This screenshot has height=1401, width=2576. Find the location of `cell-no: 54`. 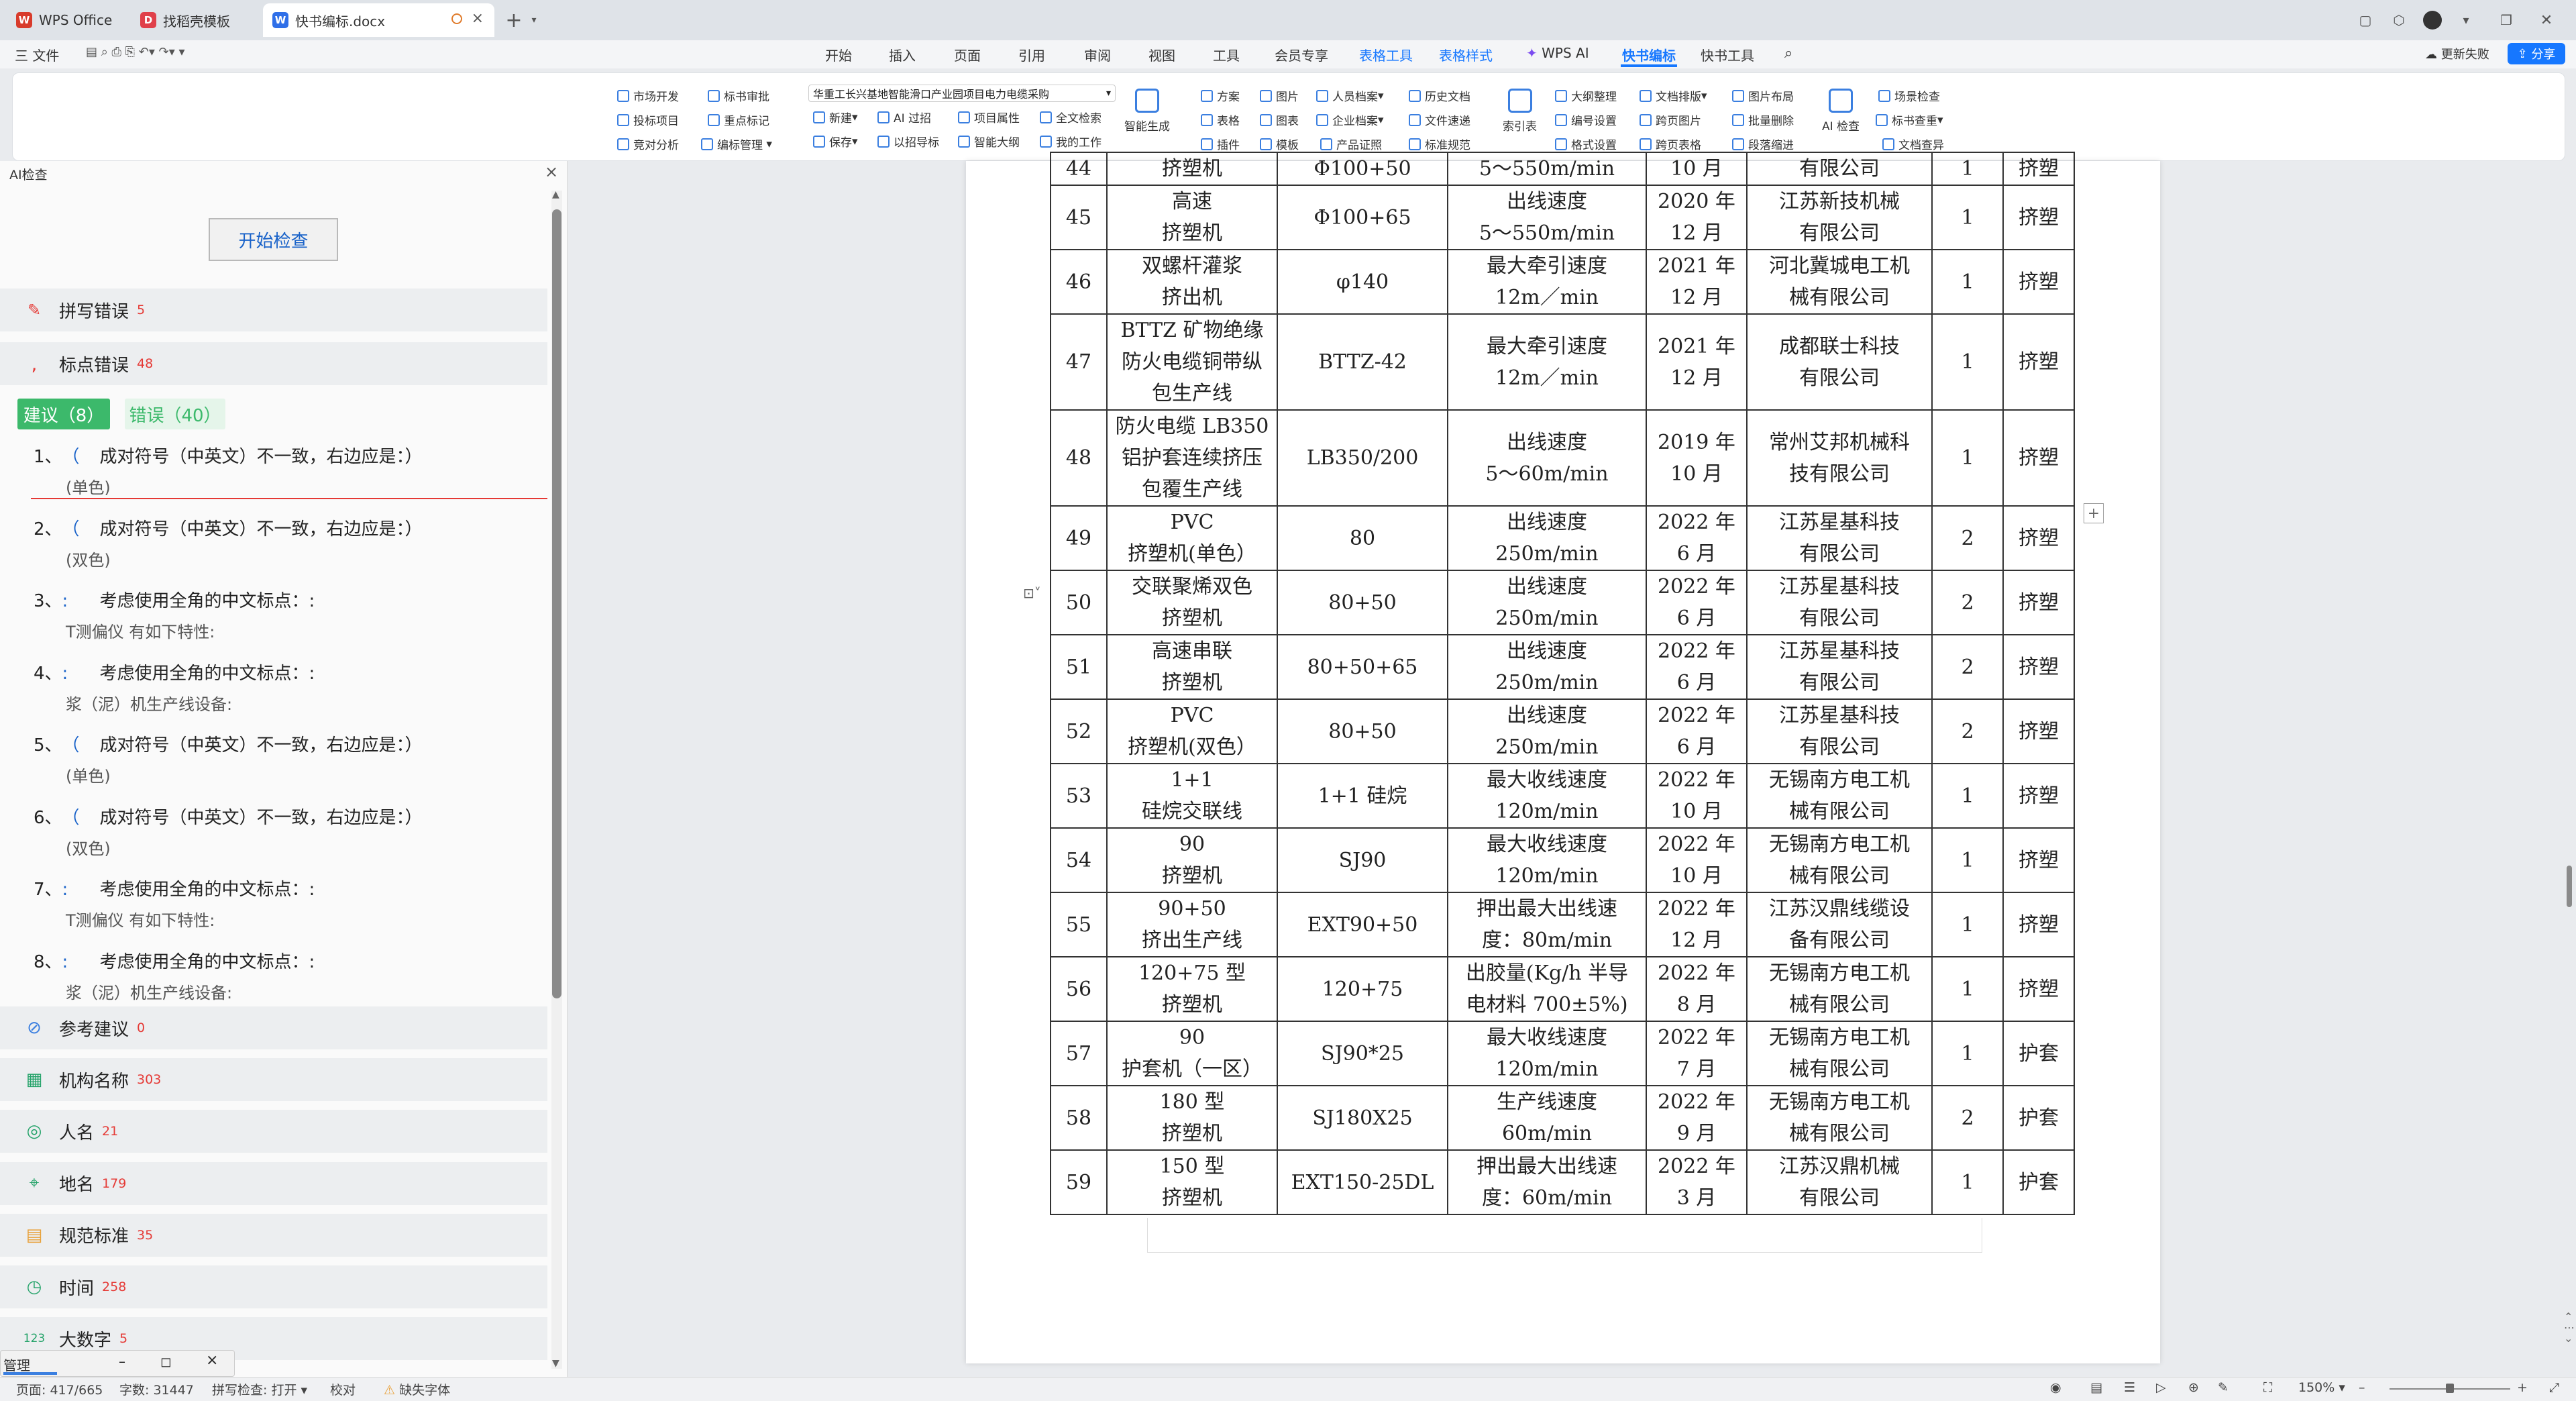

cell-no: 54 is located at coordinates (1079, 860).